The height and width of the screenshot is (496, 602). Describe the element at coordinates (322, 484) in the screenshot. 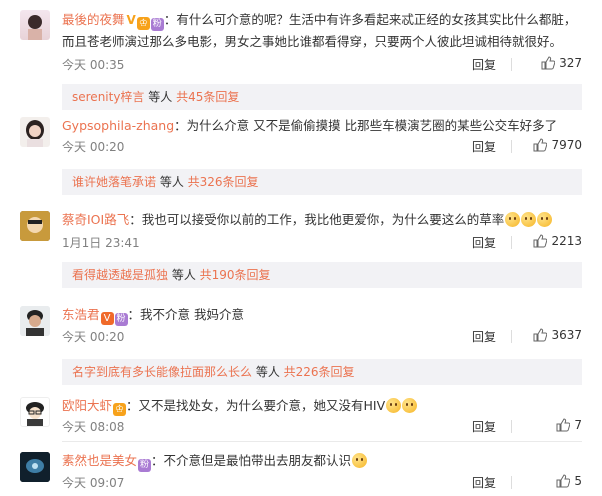

I see `comment-meta: 今天 09:07 回复 5` at that location.